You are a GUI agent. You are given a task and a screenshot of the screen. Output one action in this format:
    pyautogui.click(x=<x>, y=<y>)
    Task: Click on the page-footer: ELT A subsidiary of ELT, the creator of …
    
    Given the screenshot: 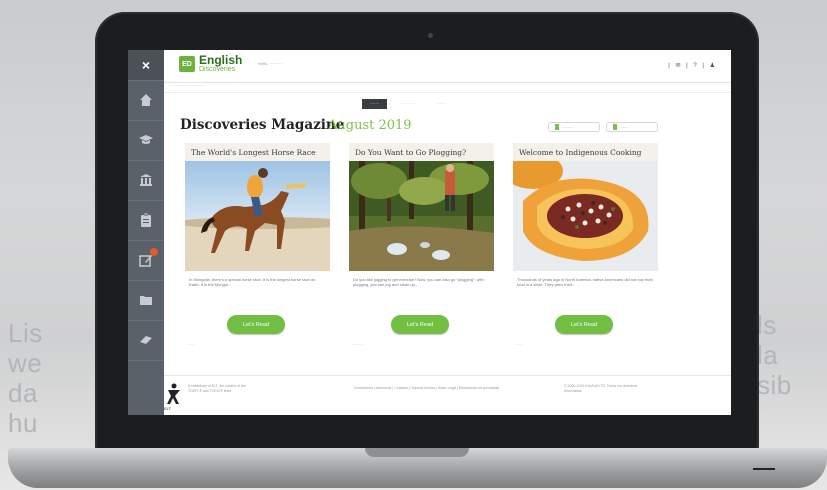 What is the action you would take?
    pyautogui.click(x=447, y=395)
    